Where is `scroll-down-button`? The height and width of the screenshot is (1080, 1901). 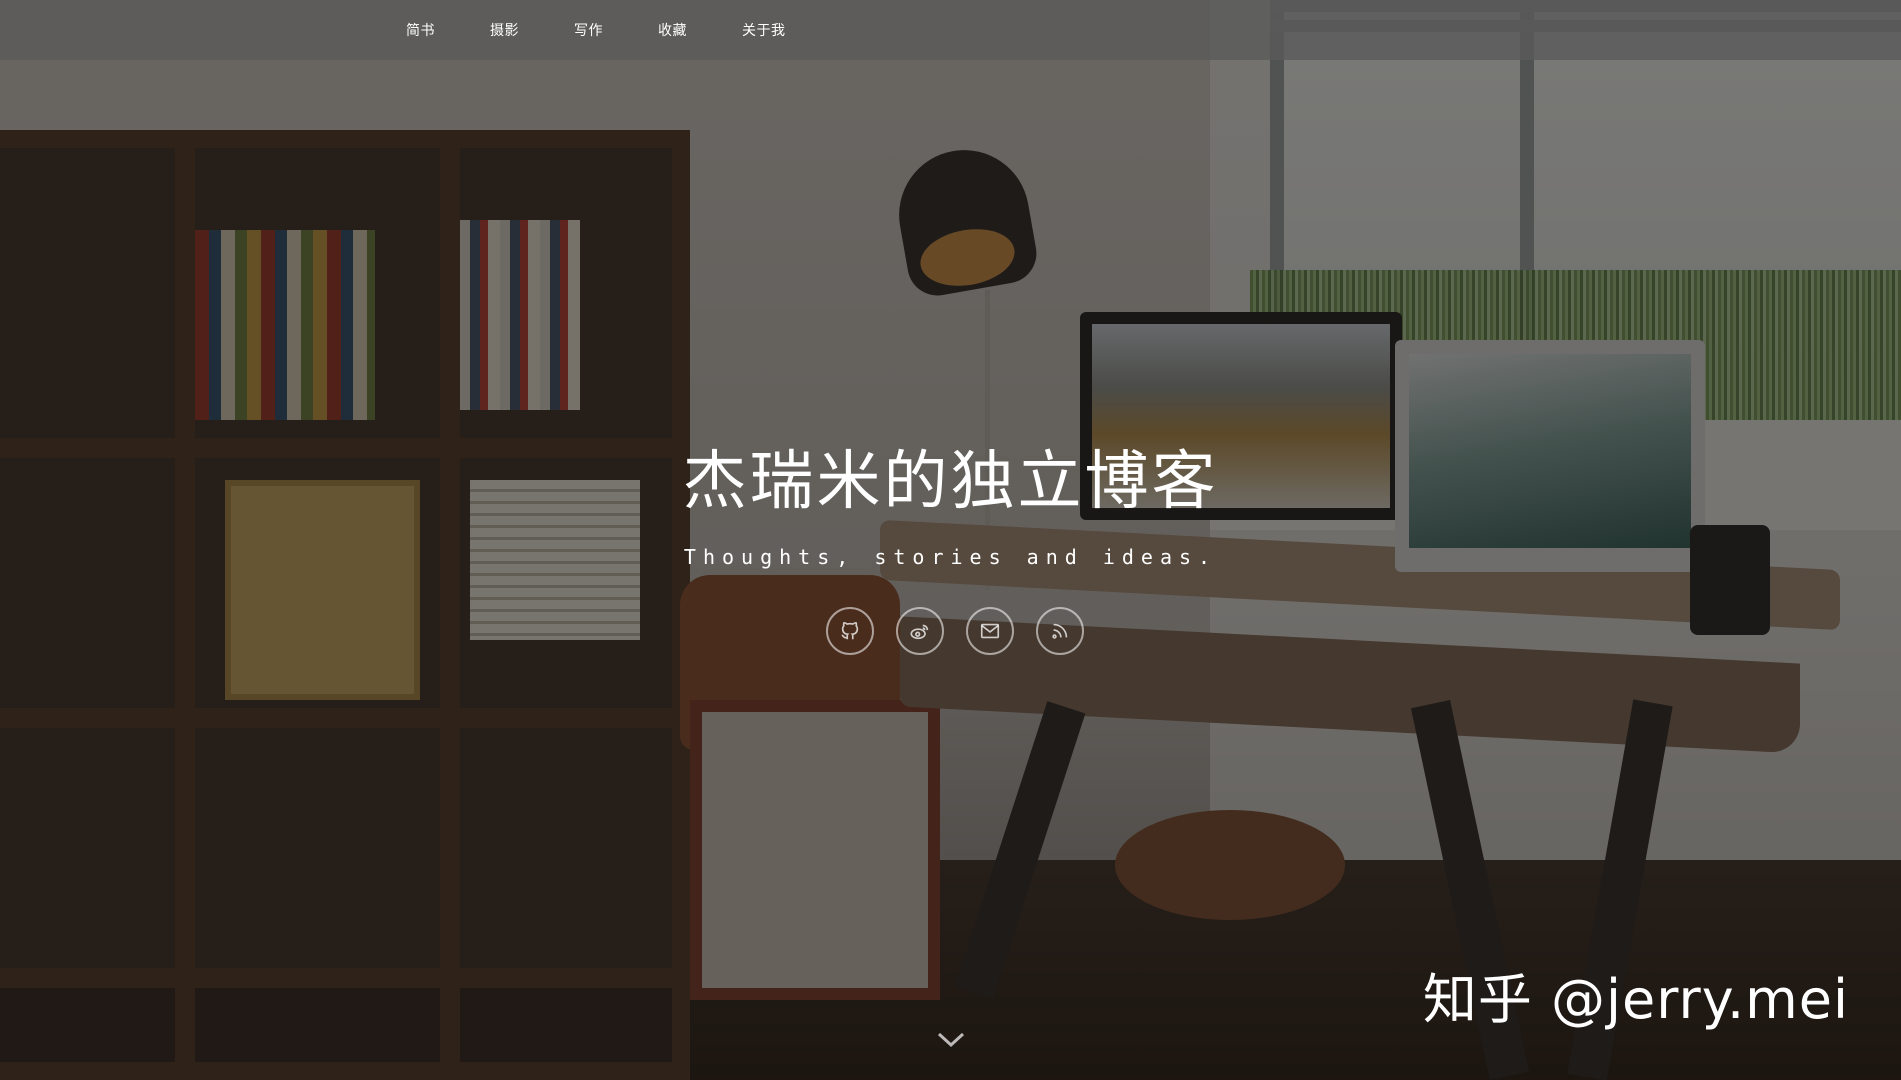 scroll-down-button is located at coordinates (951, 1040).